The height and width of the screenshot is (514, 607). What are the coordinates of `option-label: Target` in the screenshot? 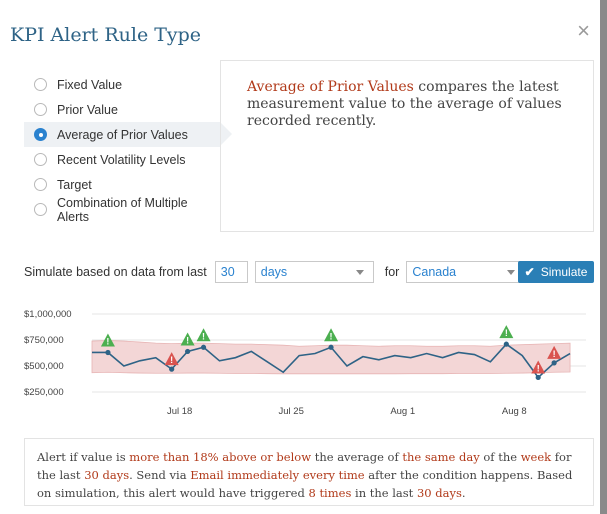 It's located at (74, 184).